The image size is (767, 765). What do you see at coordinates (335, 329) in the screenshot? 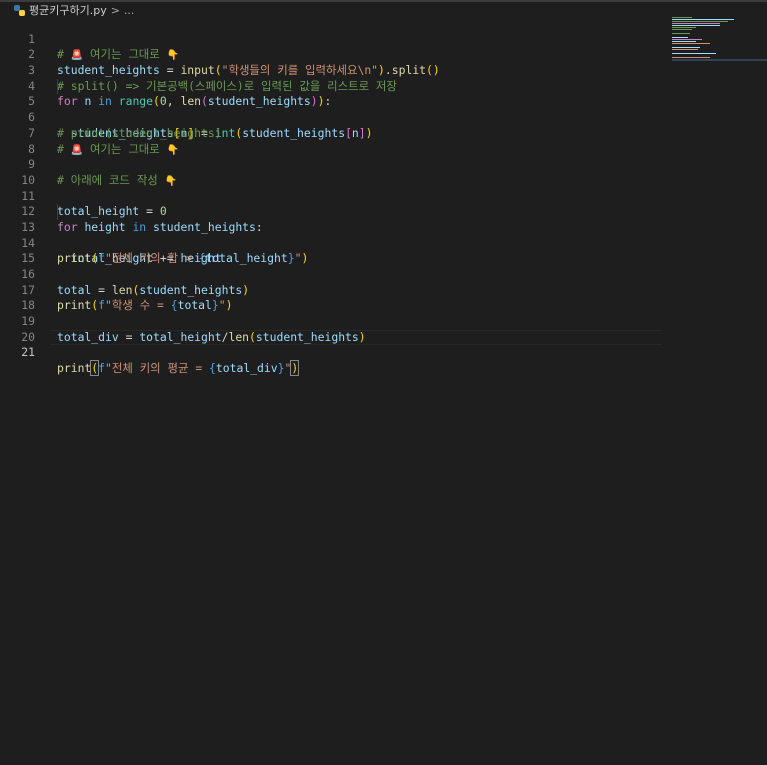
I see `code-line: 20` at bounding box center [335, 329].